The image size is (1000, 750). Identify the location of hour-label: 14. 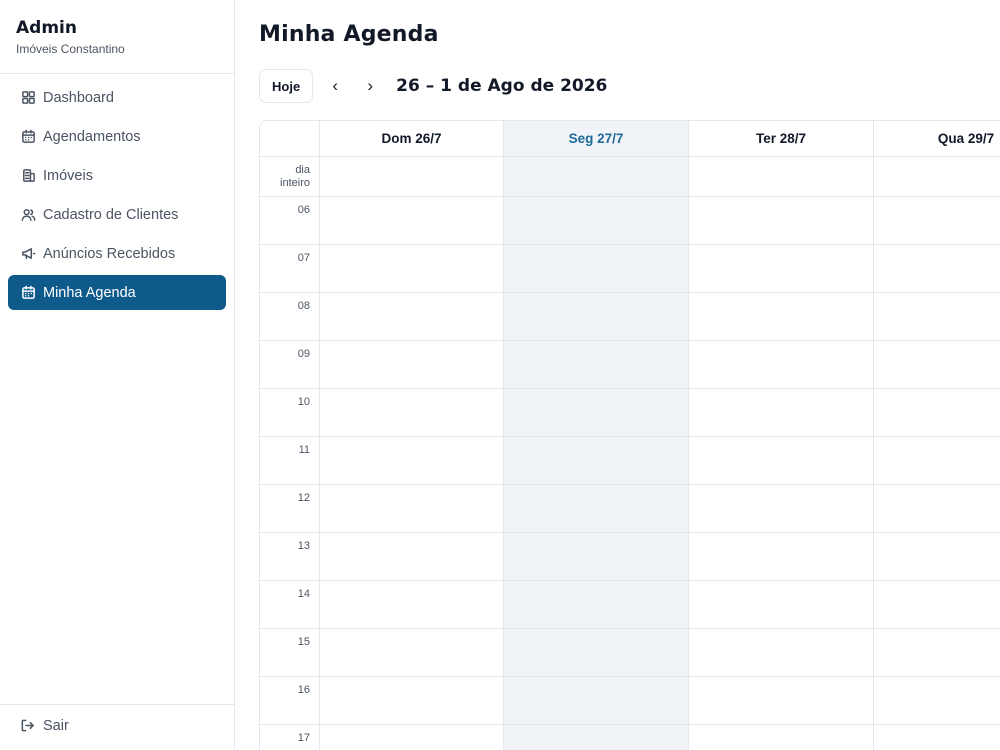
(290, 605).